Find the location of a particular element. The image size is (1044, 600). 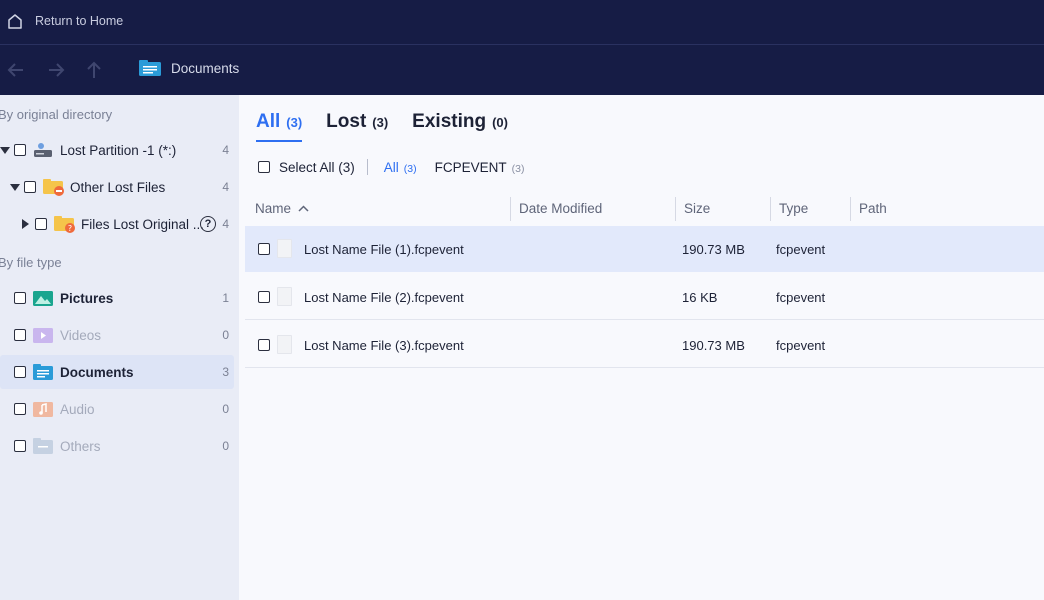

tab-existing: Existing (0) is located at coordinates (460, 125).